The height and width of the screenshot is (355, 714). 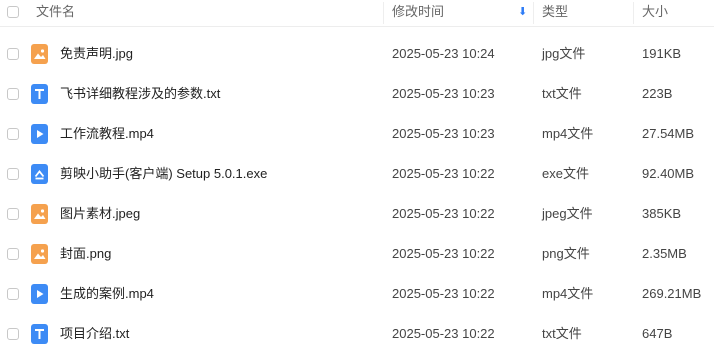 I want to click on select-all-checkbox, so click(x=13, y=12).